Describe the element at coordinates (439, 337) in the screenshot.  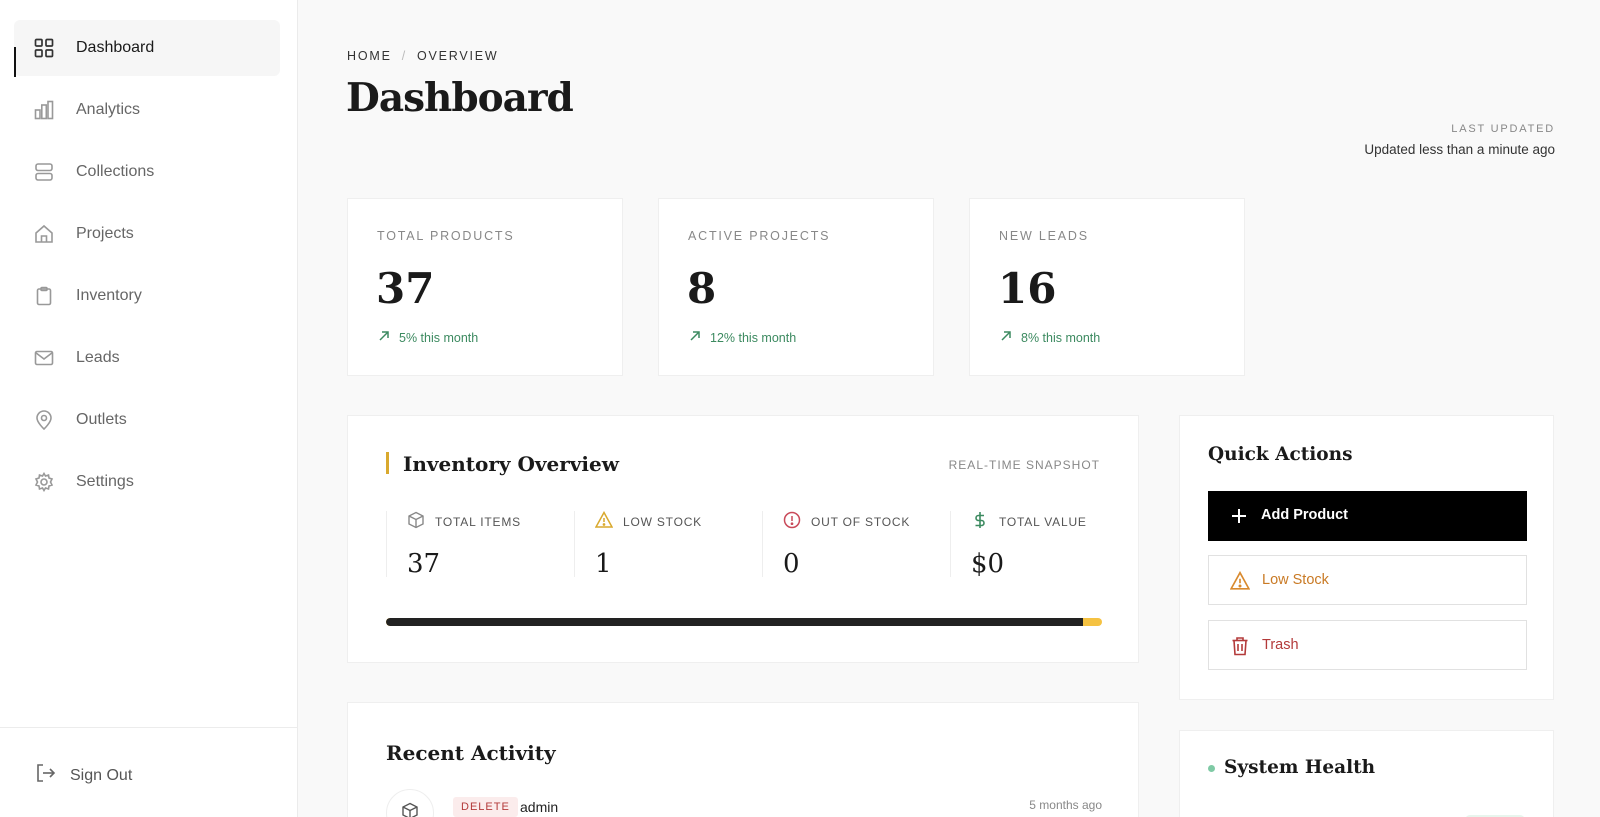
I see `stat-trend-text: 5% this month` at that location.